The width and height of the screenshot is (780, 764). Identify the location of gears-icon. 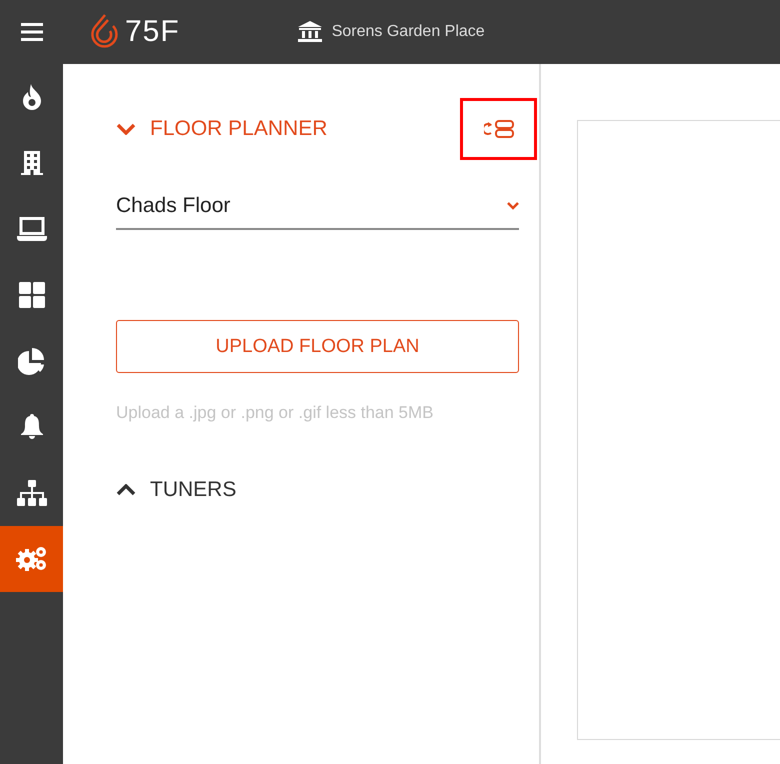
(32, 559).